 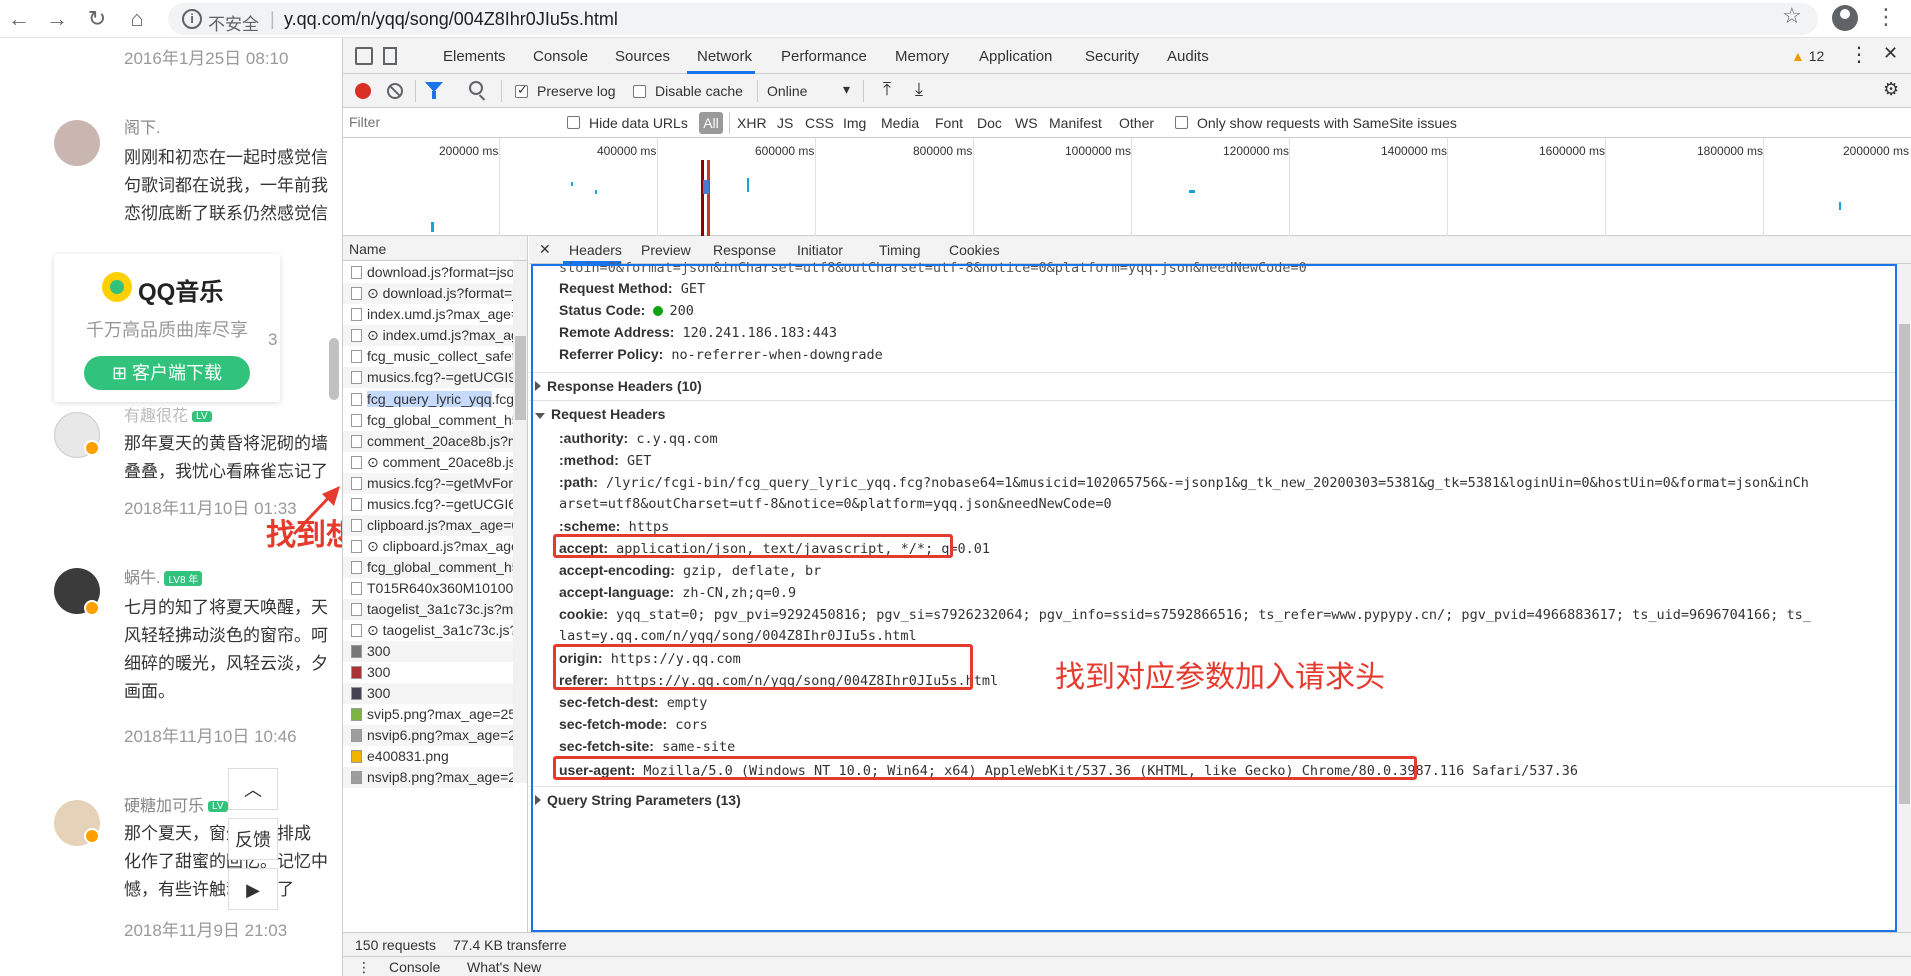 What do you see at coordinates (428, 399) in the screenshot?
I see `request-row-selected: fcg_query_lyric_yqq.fcg?noba` at bounding box center [428, 399].